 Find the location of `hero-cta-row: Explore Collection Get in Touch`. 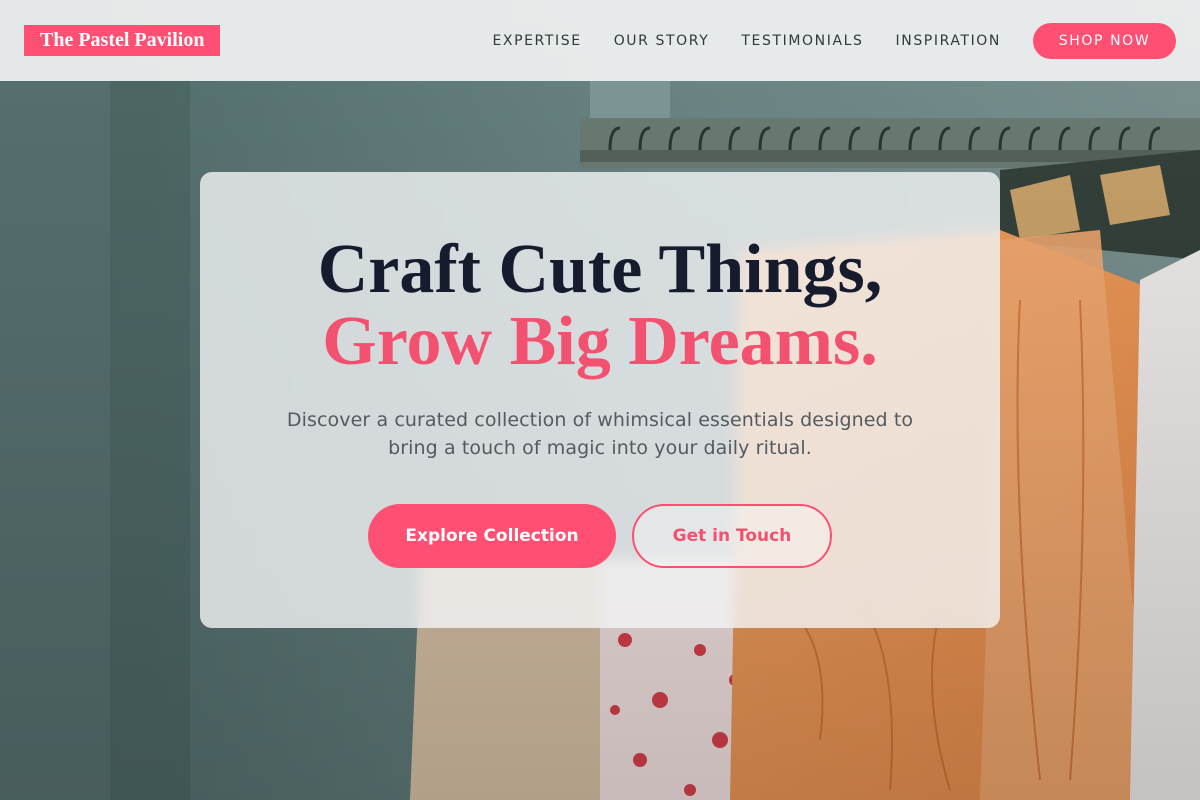

hero-cta-row: Explore Collection Get in Touch is located at coordinates (600, 536).